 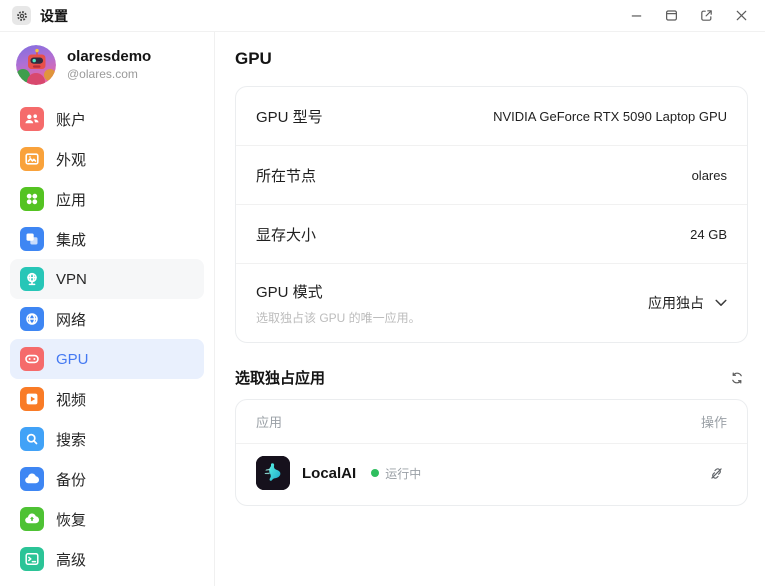 I want to click on unlink-icon, so click(x=716, y=473).